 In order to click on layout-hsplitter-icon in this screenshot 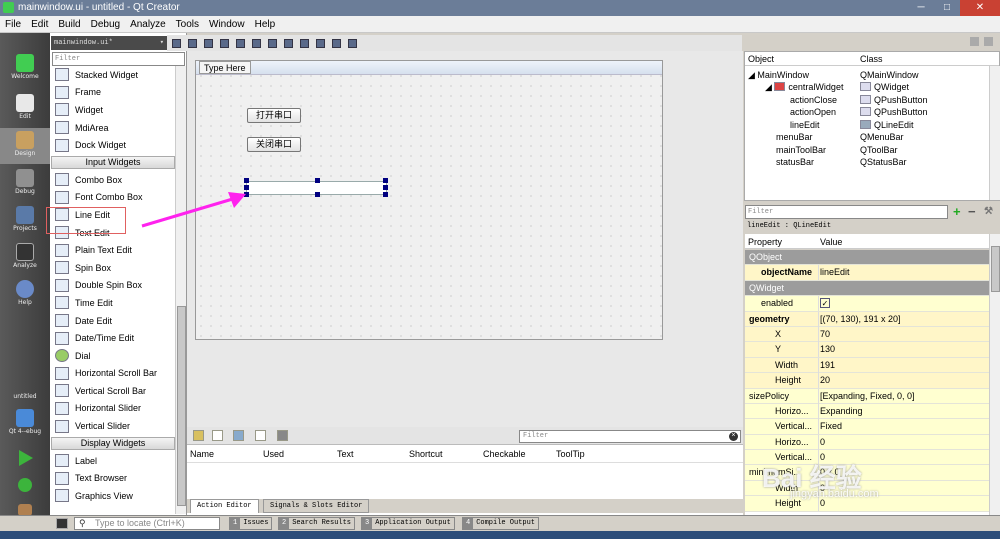, I will do `click(272, 43)`.